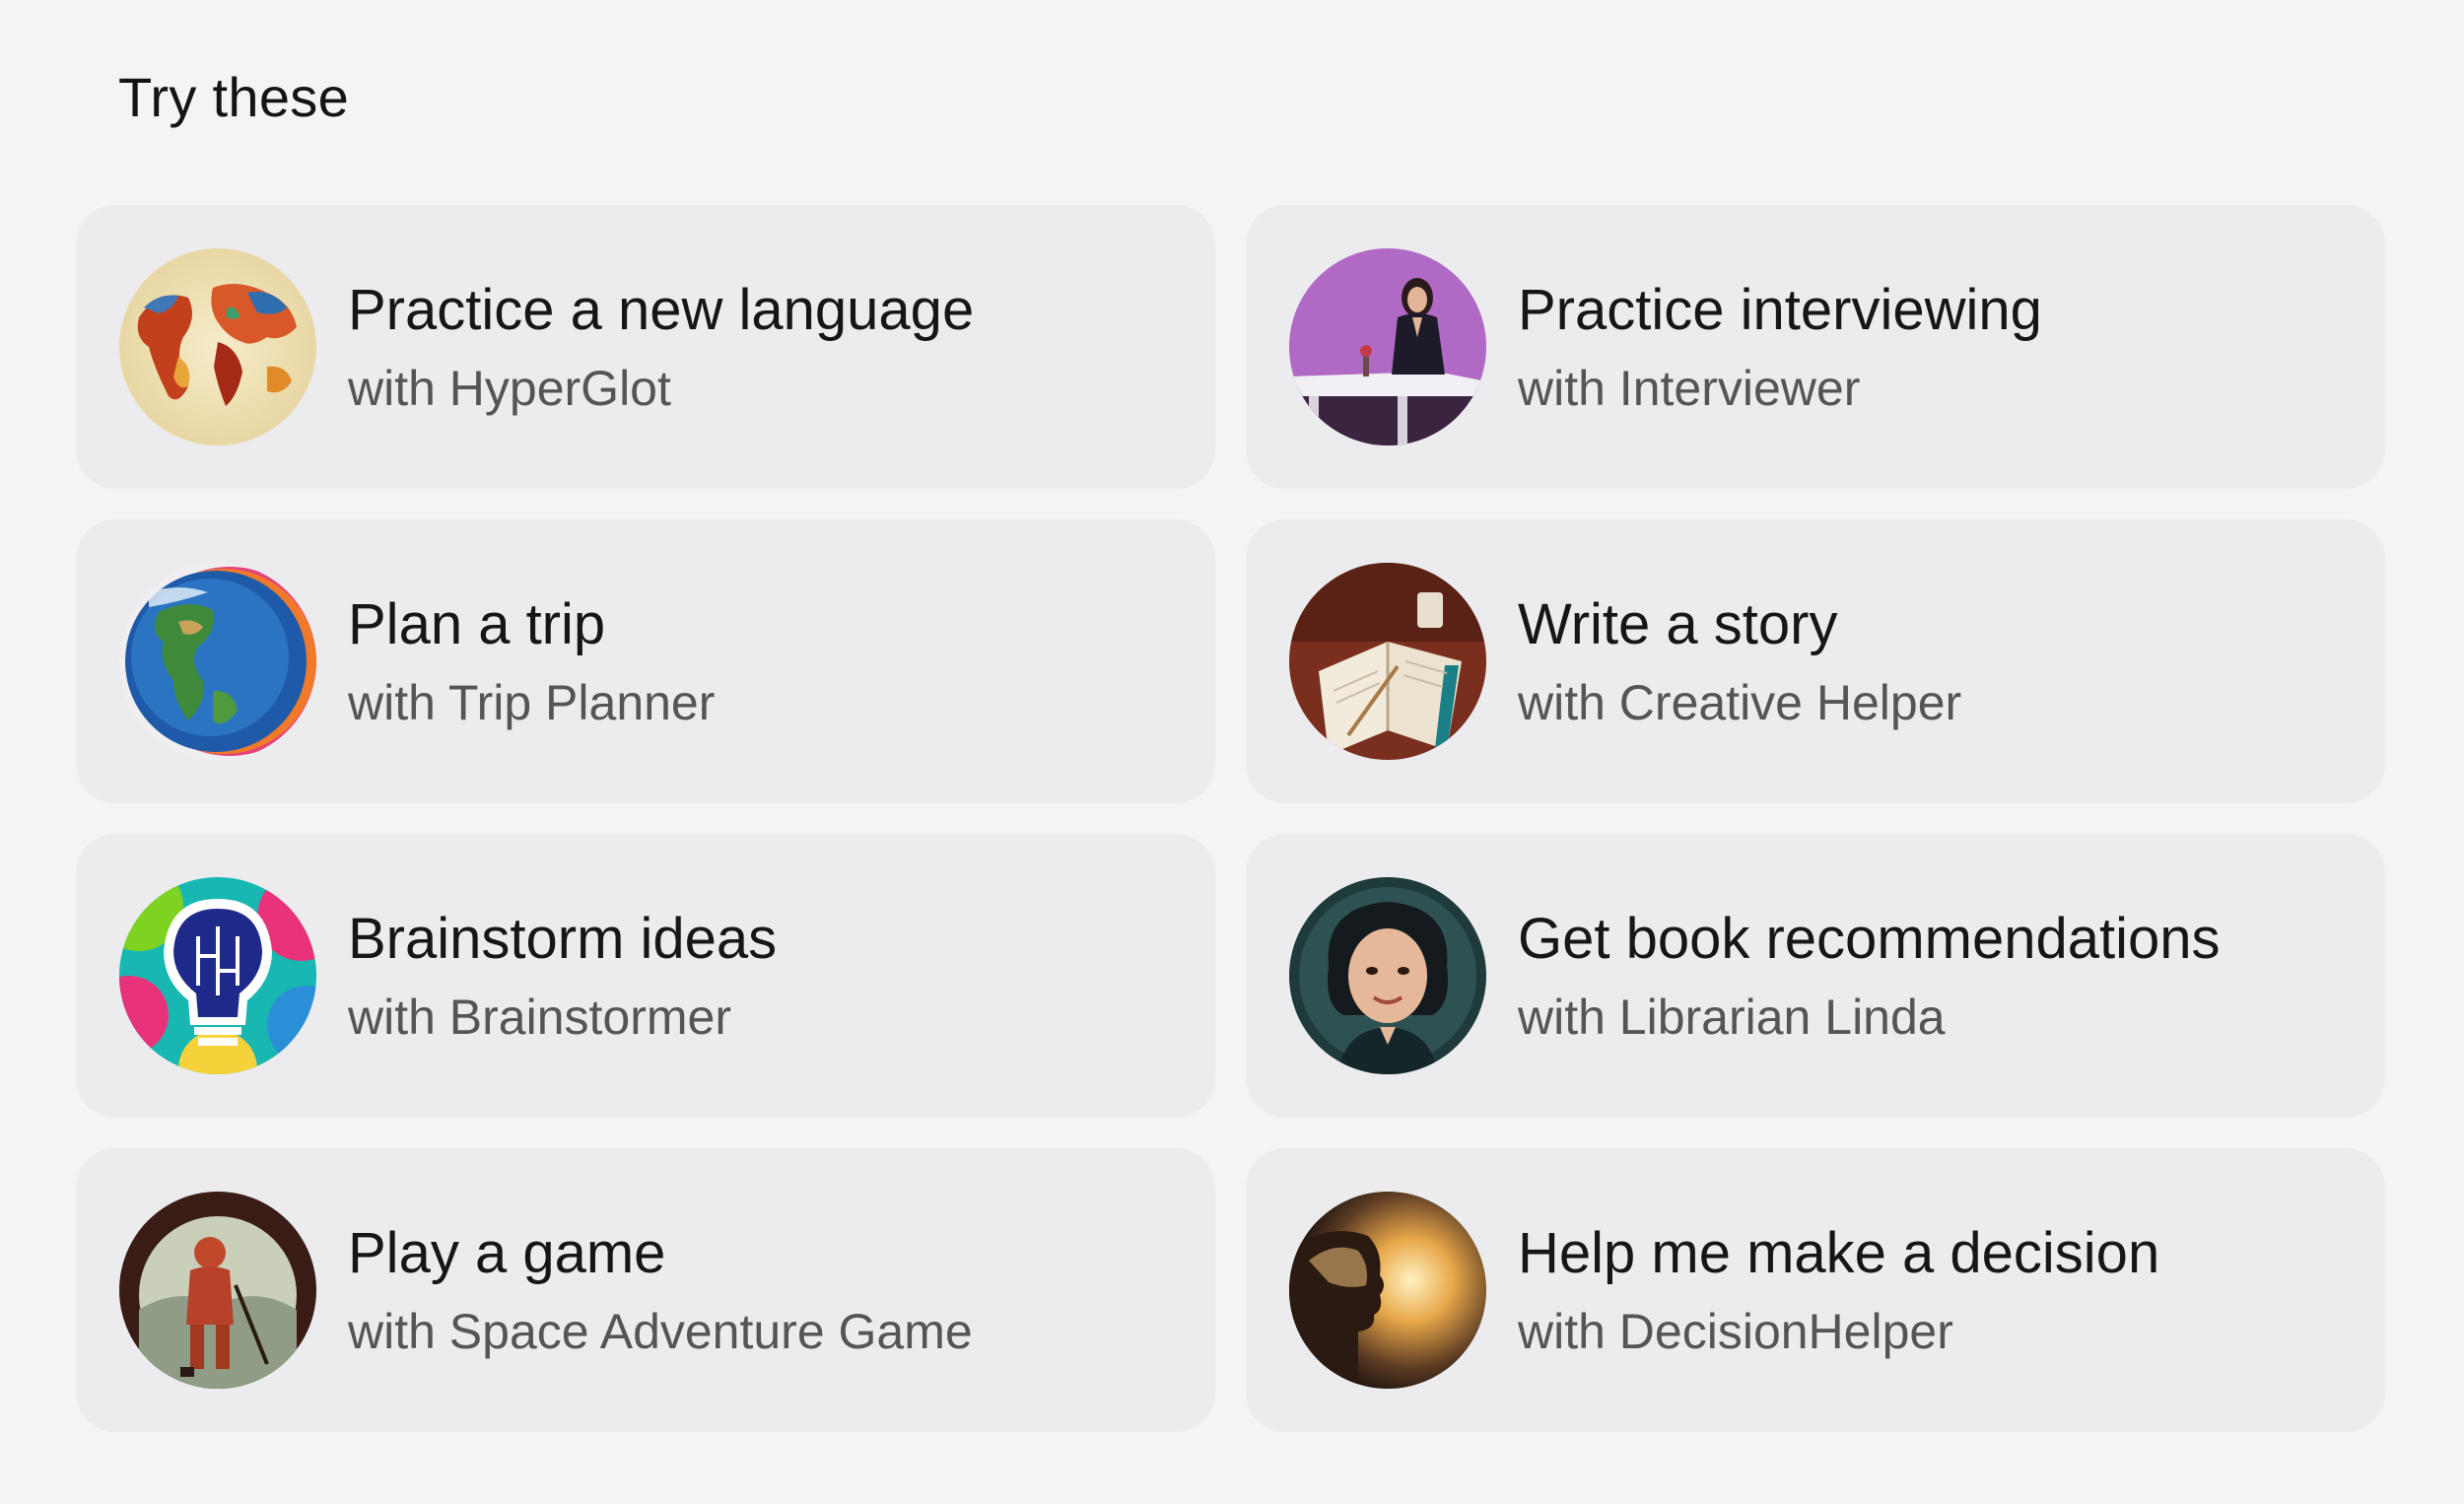 The height and width of the screenshot is (1504, 2464). Describe the element at coordinates (1839, 1253) in the screenshot. I see `suggestion-title: Help me make a decision` at that location.